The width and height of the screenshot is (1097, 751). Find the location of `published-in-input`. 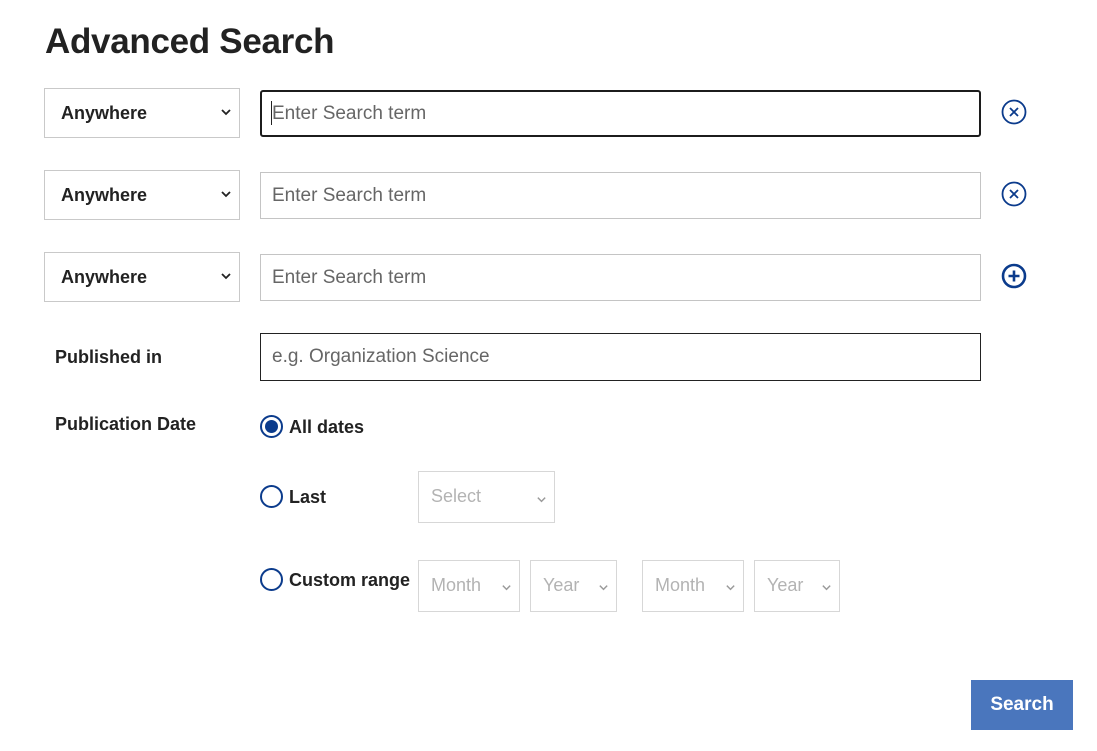

published-in-input is located at coordinates (620, 357).